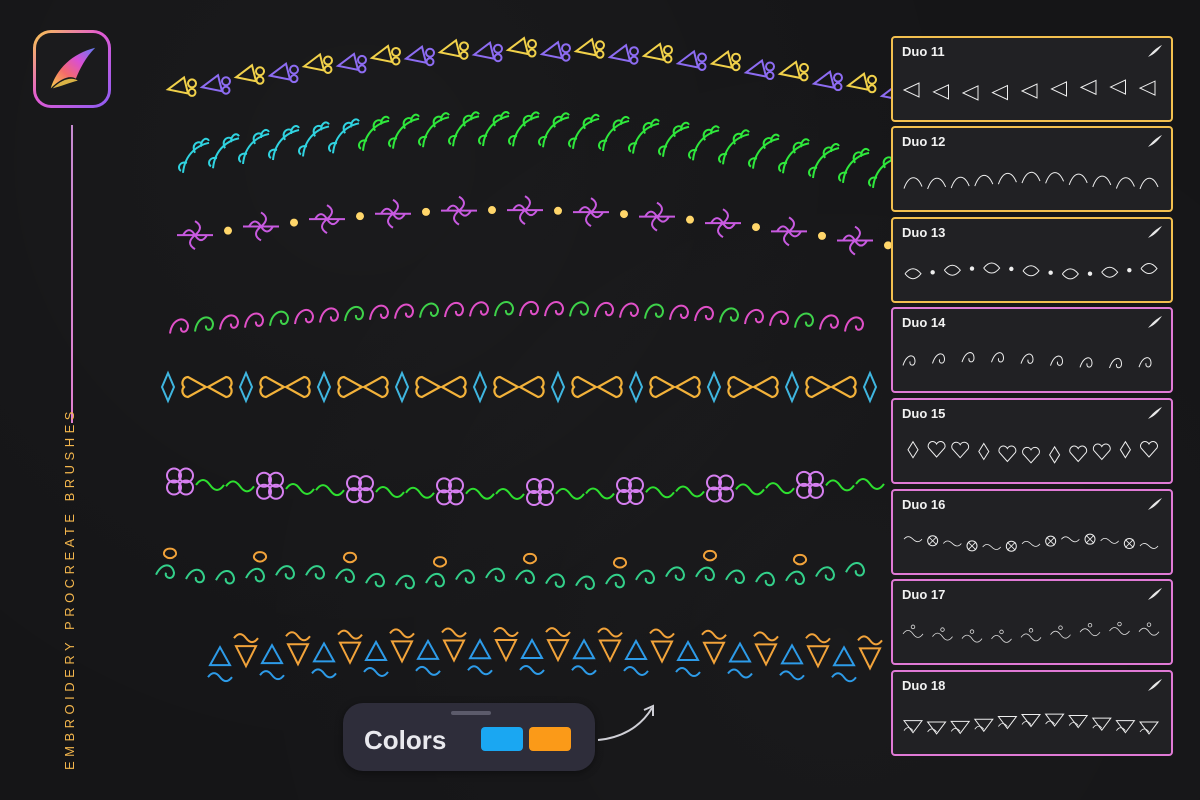 The height and width of the screenshot is (800, 1200). I want to click on side-title: EMBROIDERY PROCREATE BRUSHES, so click(69, 588).